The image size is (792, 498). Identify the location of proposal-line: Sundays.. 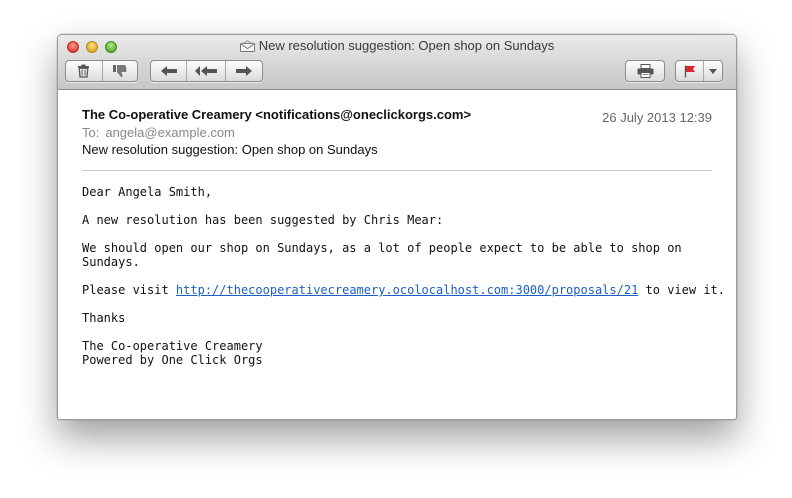
(111, 262).